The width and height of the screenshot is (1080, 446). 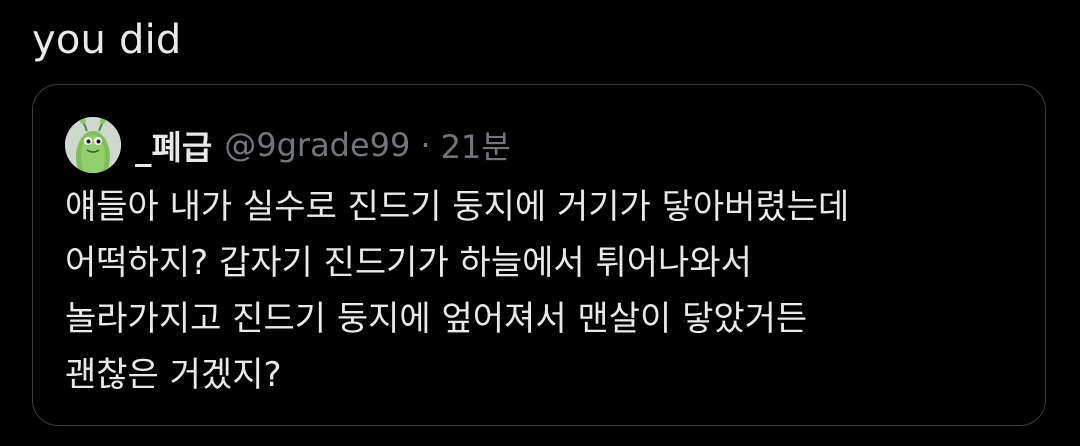 What do you see at coordinates (436, 319) in the screenshot?
I see `quoted-tweet-line: 놀라가지고 진드기 둥지에 엎어져서 맨살이 닿았거든` at bounding box center [436, 319].